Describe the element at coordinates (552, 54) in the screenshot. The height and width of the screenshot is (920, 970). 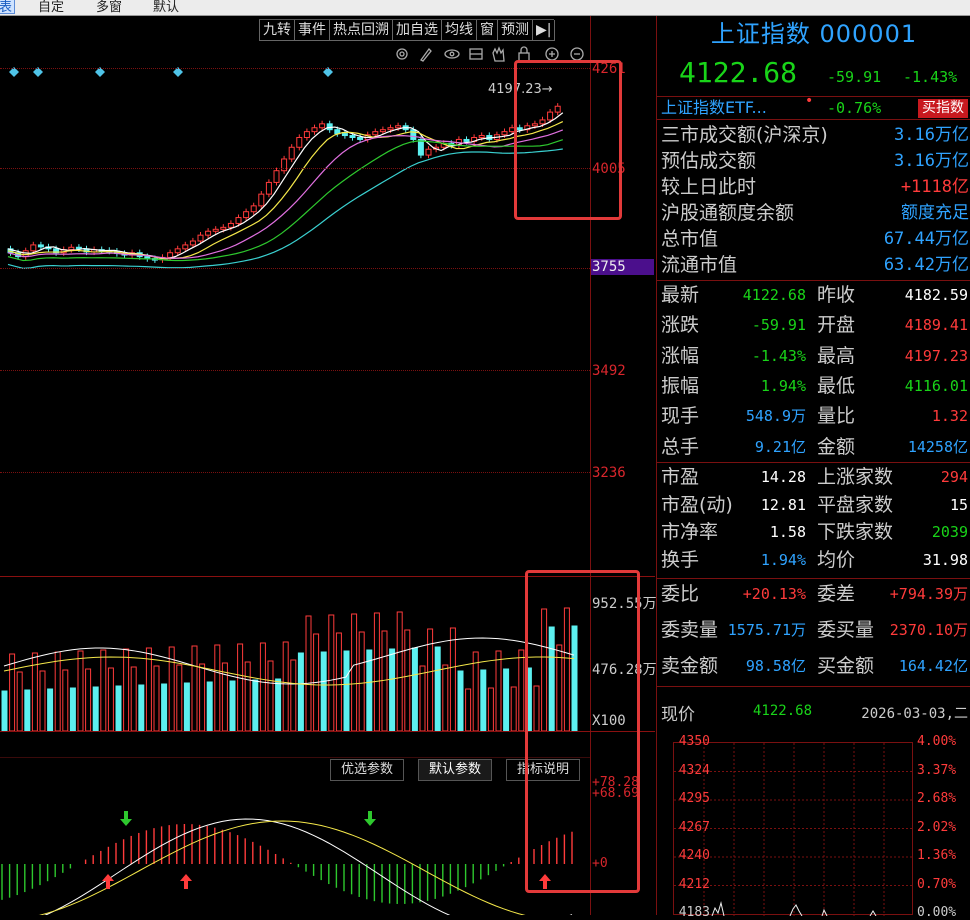
I see `zoom-in-icon` at that location.